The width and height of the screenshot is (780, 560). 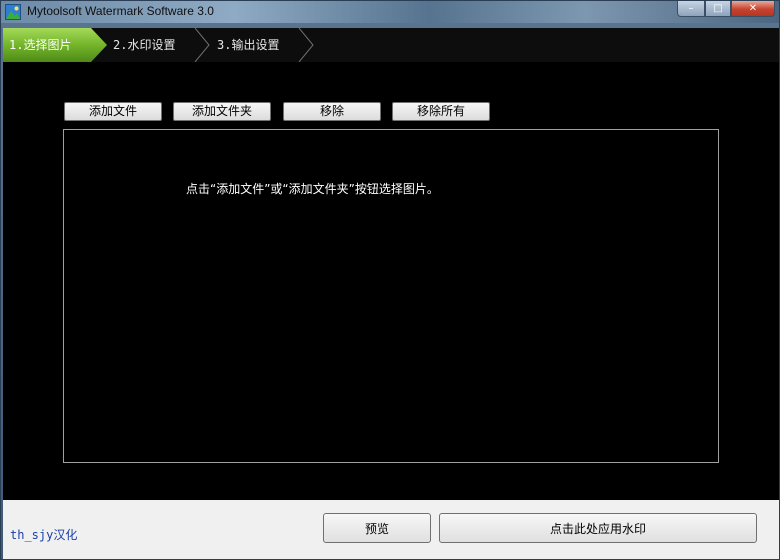 What do you see at coordinates (312, 189) in the screenshot?
I see `empty-list-hint: 点击“添加文件”或“添加文件夹”按钮选择图片。` at bounding box center [312, 189].